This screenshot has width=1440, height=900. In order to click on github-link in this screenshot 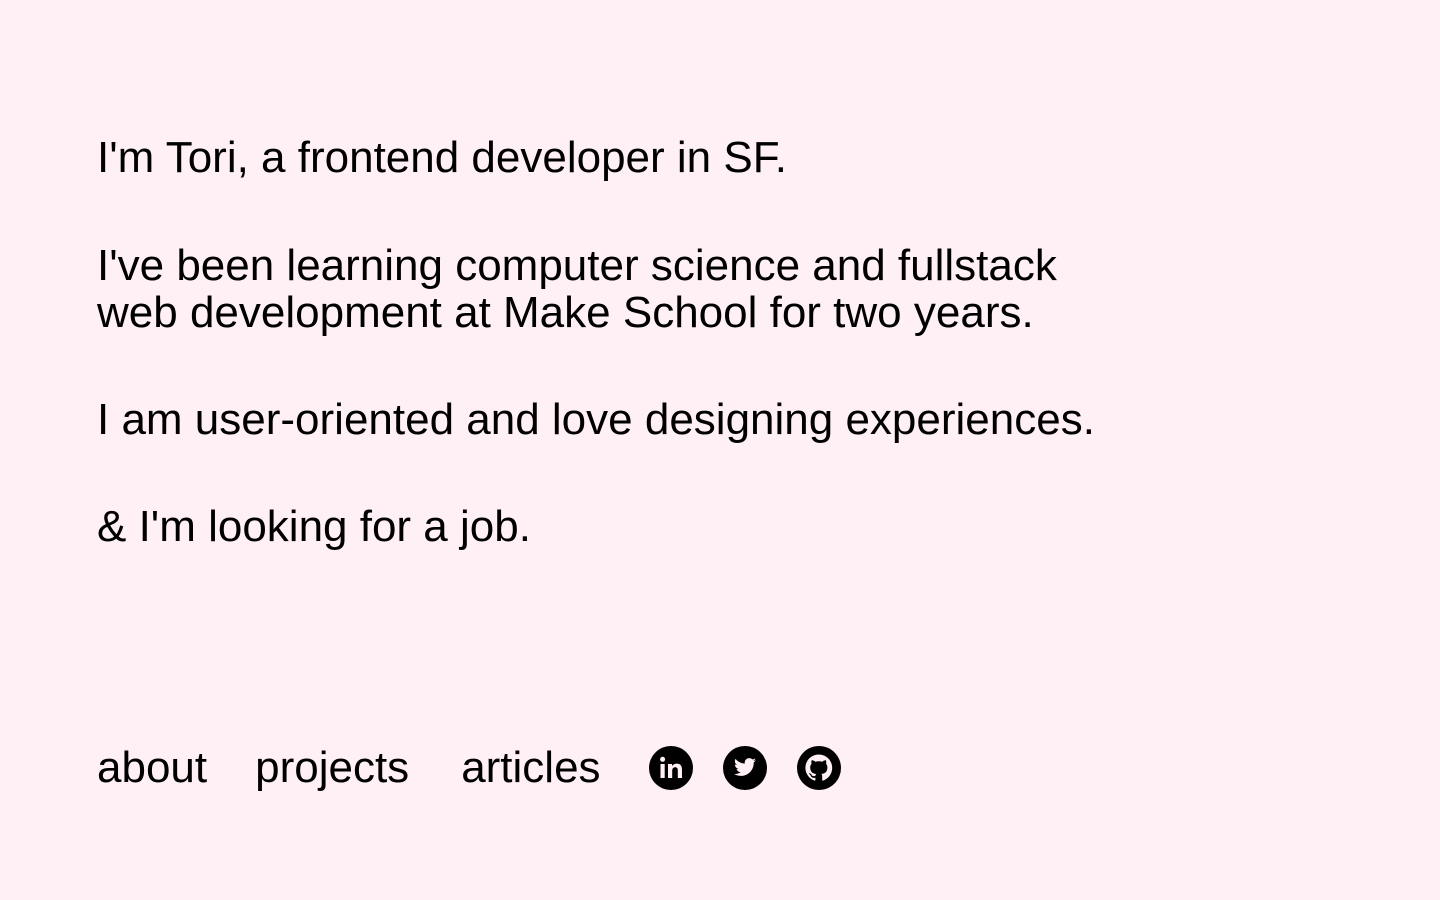, I will do `click(819, 768)`.